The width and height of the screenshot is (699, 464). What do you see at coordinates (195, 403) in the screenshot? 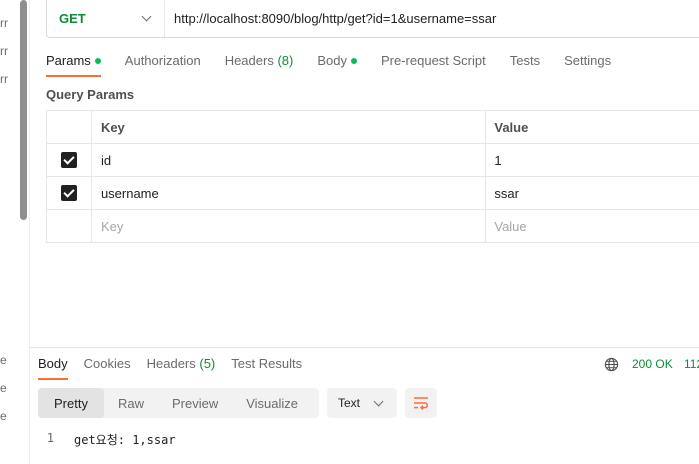
I see `view-preview-button: Preview` at bounding box center [195, 403].